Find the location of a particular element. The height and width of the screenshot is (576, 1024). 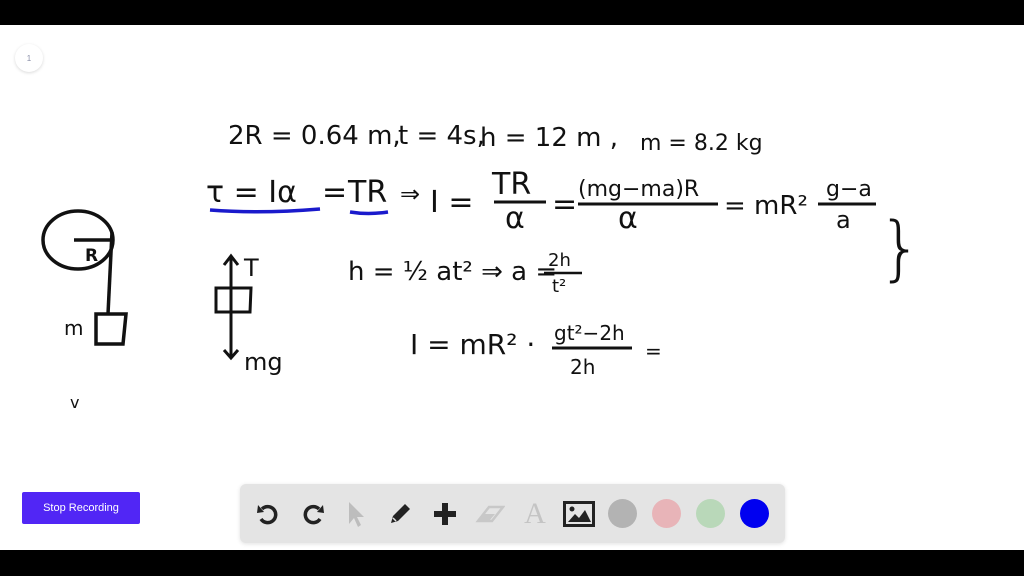

redo-button is located at coordinates (313, 514).